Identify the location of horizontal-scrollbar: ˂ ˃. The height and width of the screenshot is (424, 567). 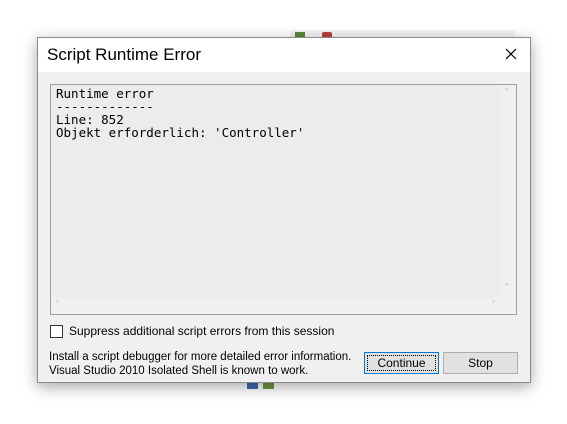
(275, 306).